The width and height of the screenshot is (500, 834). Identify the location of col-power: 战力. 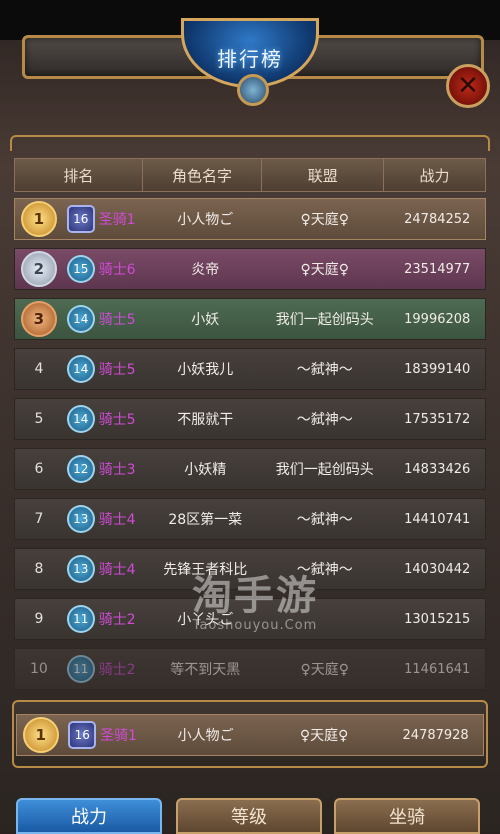
(434, 175).